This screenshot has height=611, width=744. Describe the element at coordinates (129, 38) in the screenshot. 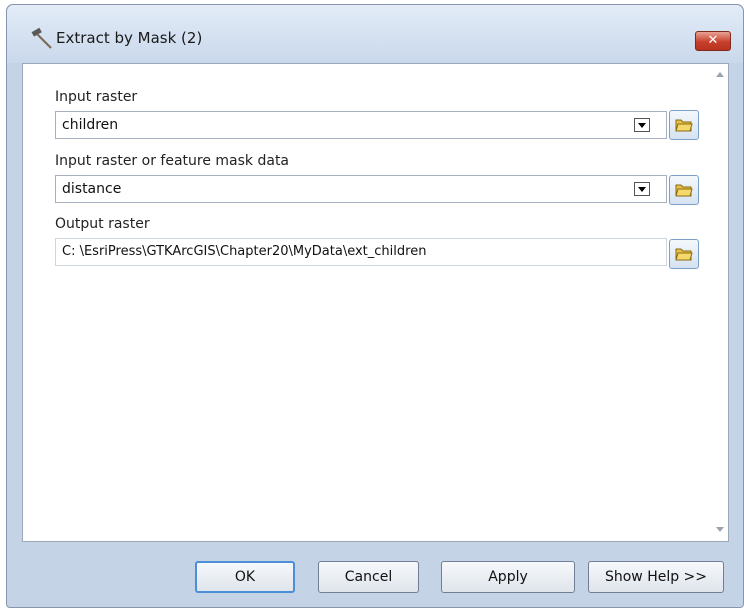

I see `window-title: Extract by Mask (2)` at that location.